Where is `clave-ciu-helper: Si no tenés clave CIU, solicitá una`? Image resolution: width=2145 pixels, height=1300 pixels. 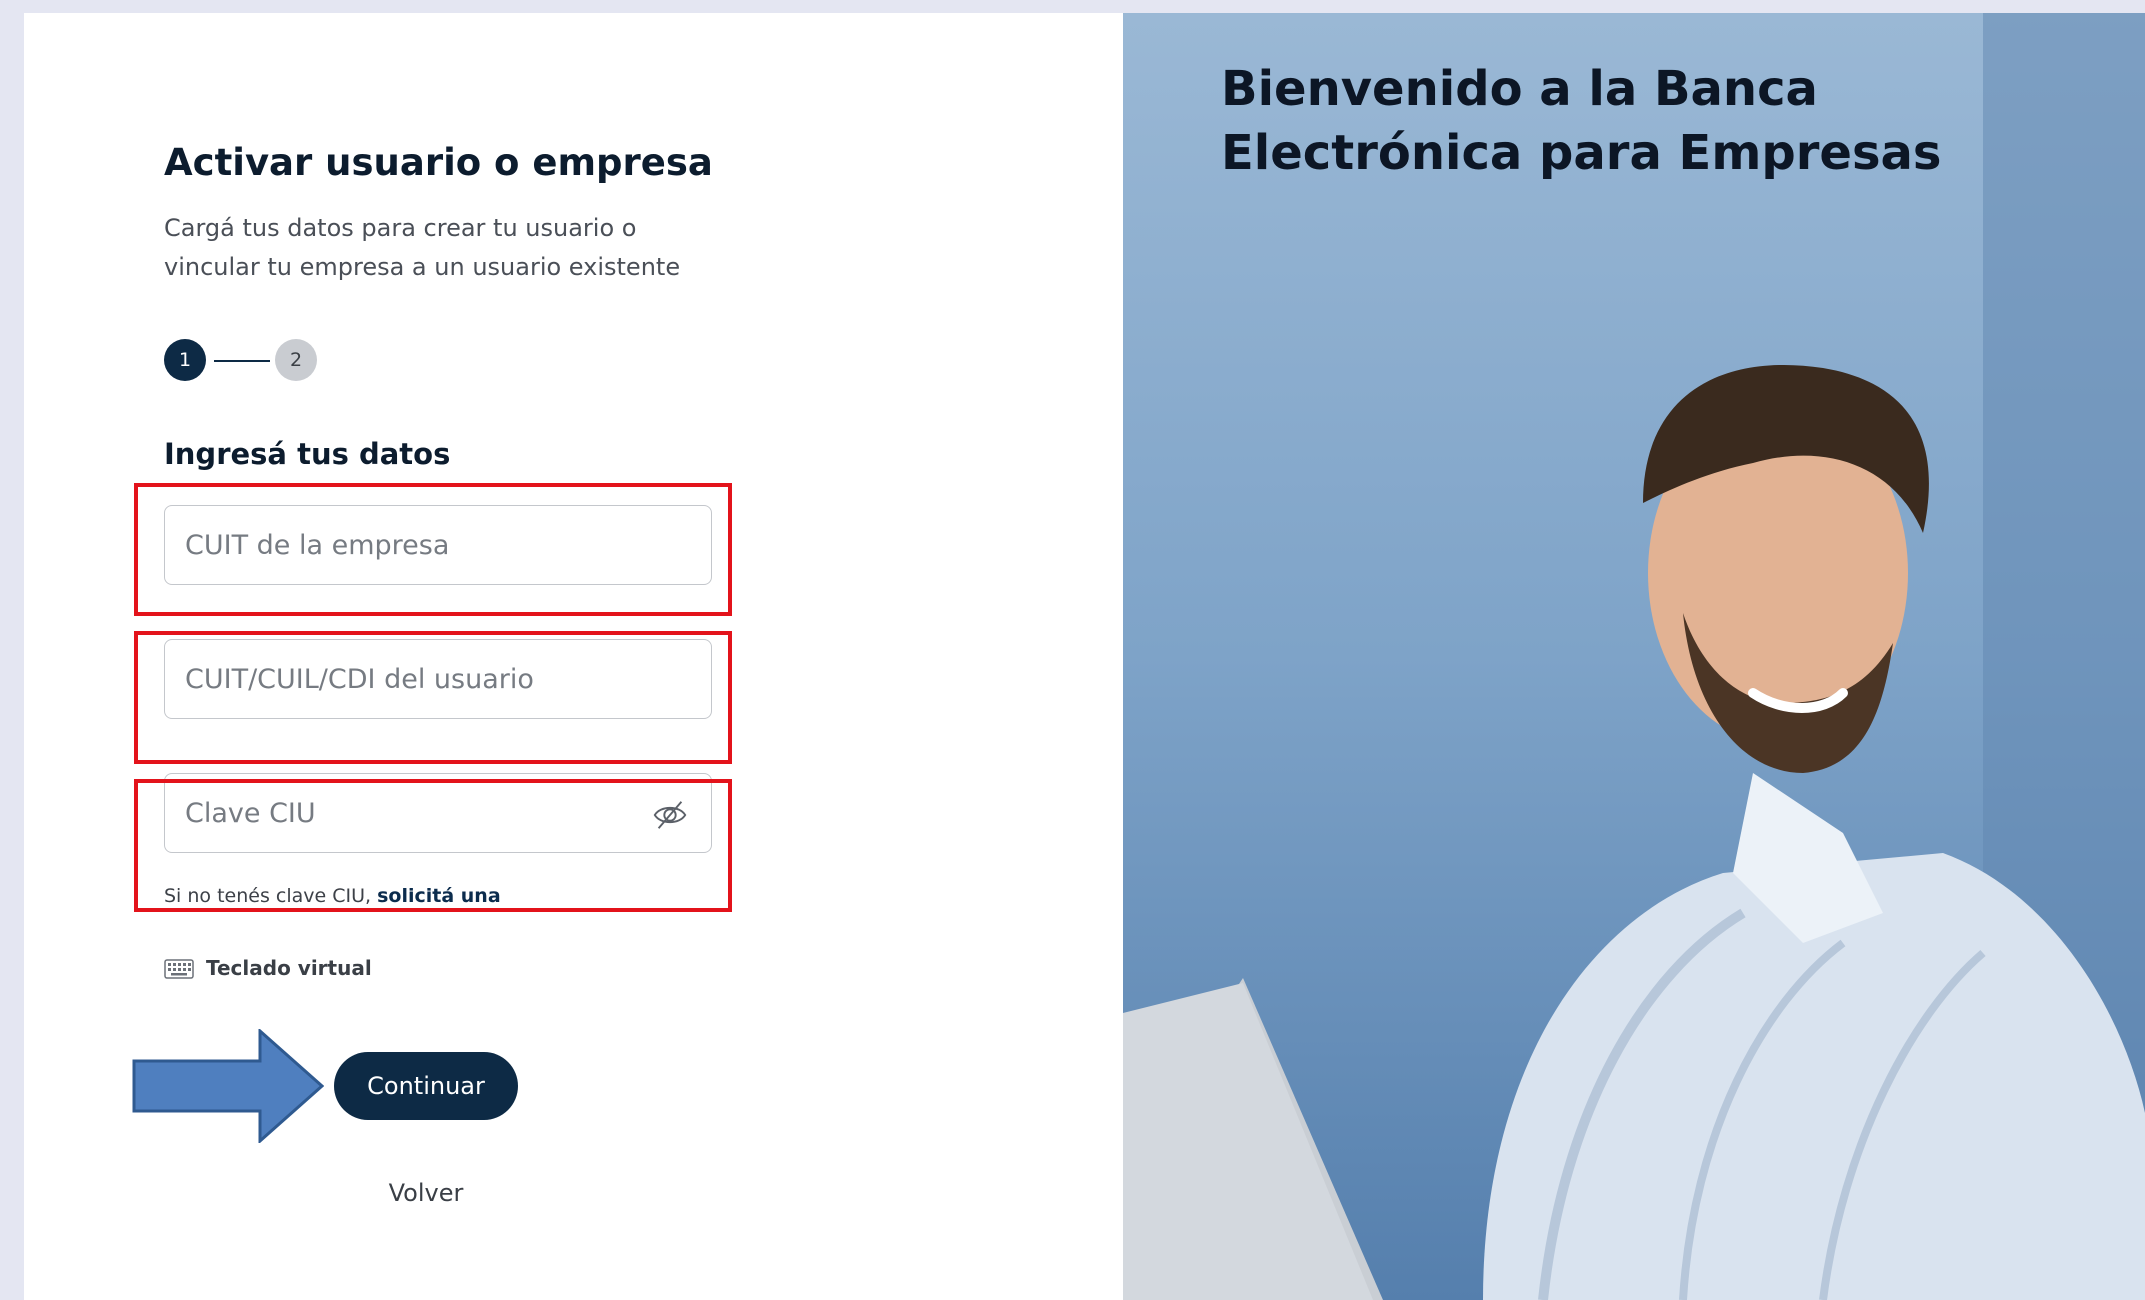 clave-ciu-helper: Si no tenés clave CIU, solicitá una is located at coordinates (332, 896).